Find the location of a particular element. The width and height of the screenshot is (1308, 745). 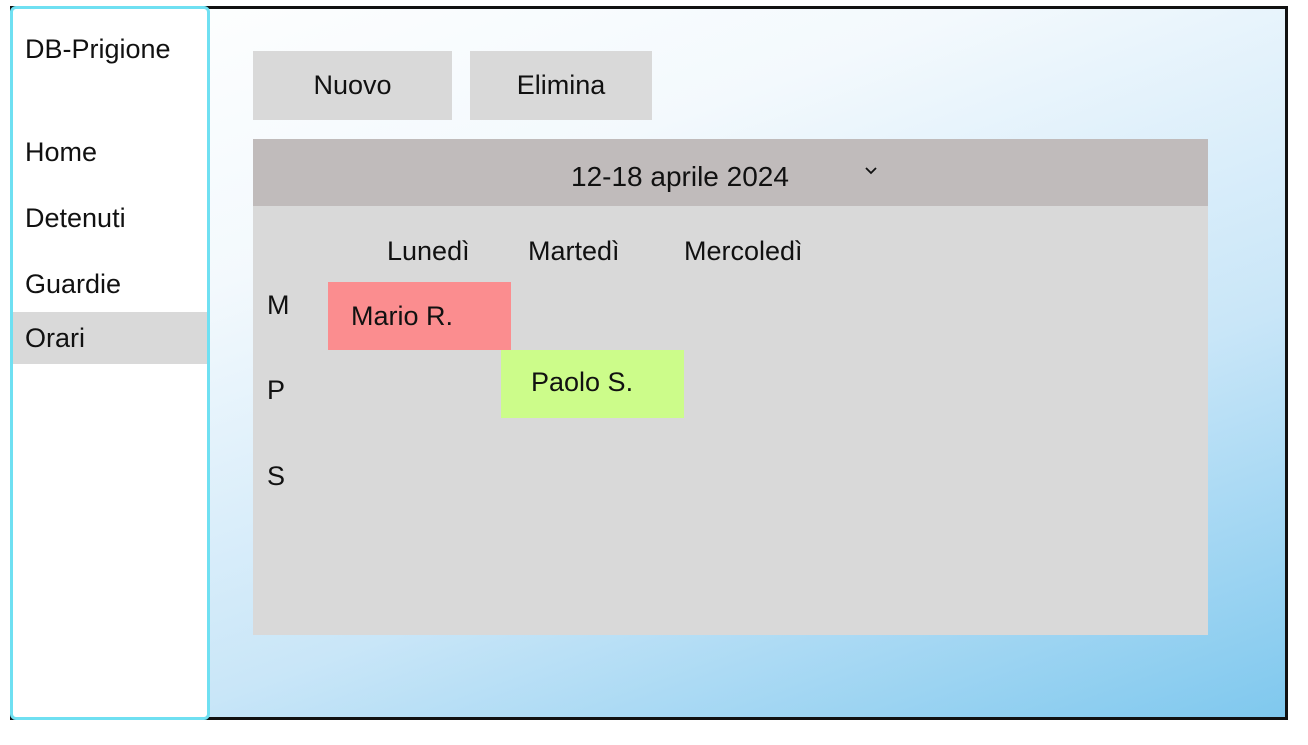

chevron-down-icon is located at coordinates (871, 171).